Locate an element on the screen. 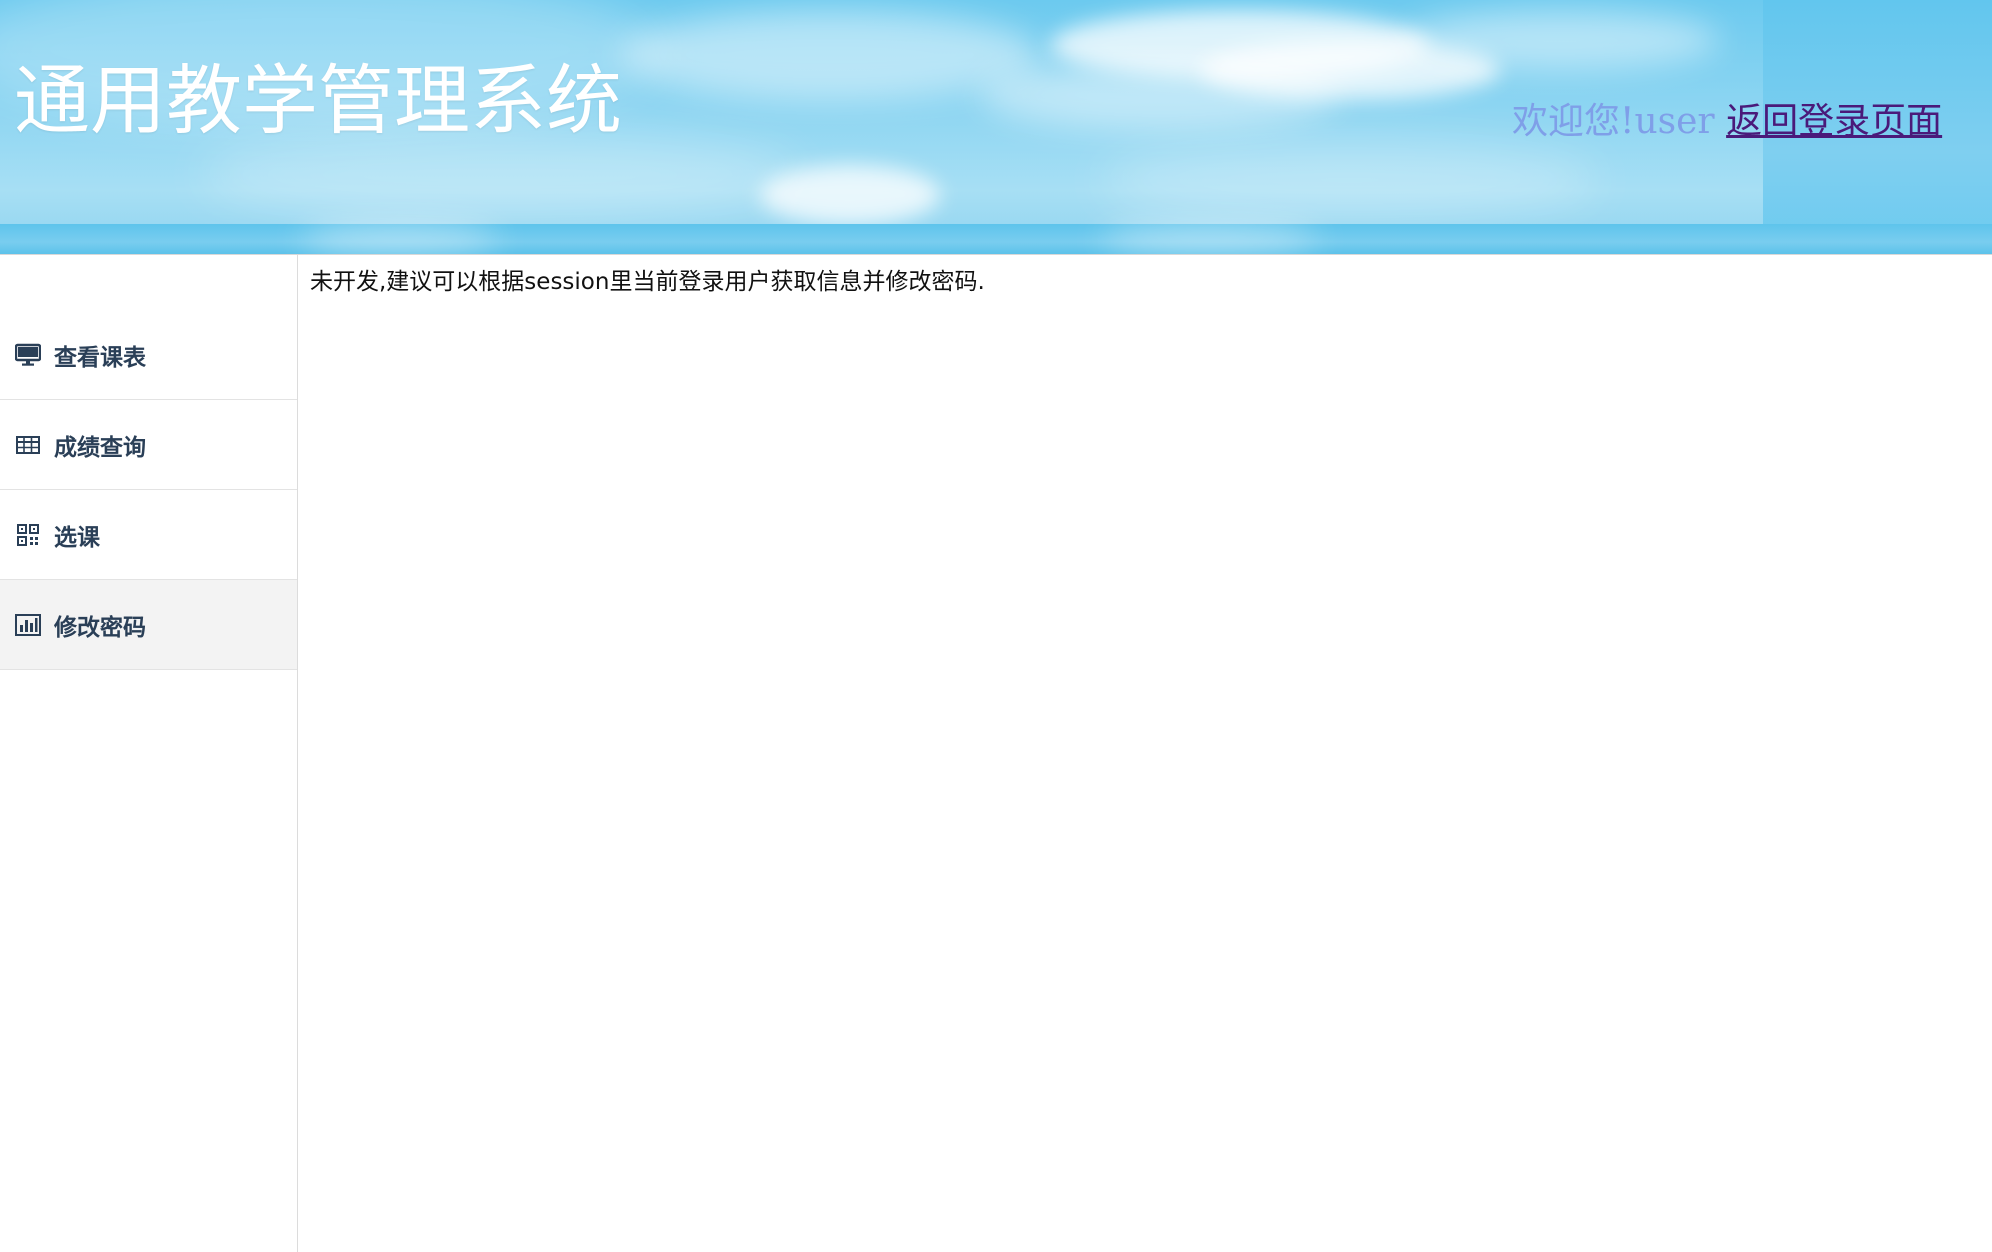 This screenshot has height=1252, width=1992. back-to-login-link: 返回登录页面 is located at coordinates (1834, 121).